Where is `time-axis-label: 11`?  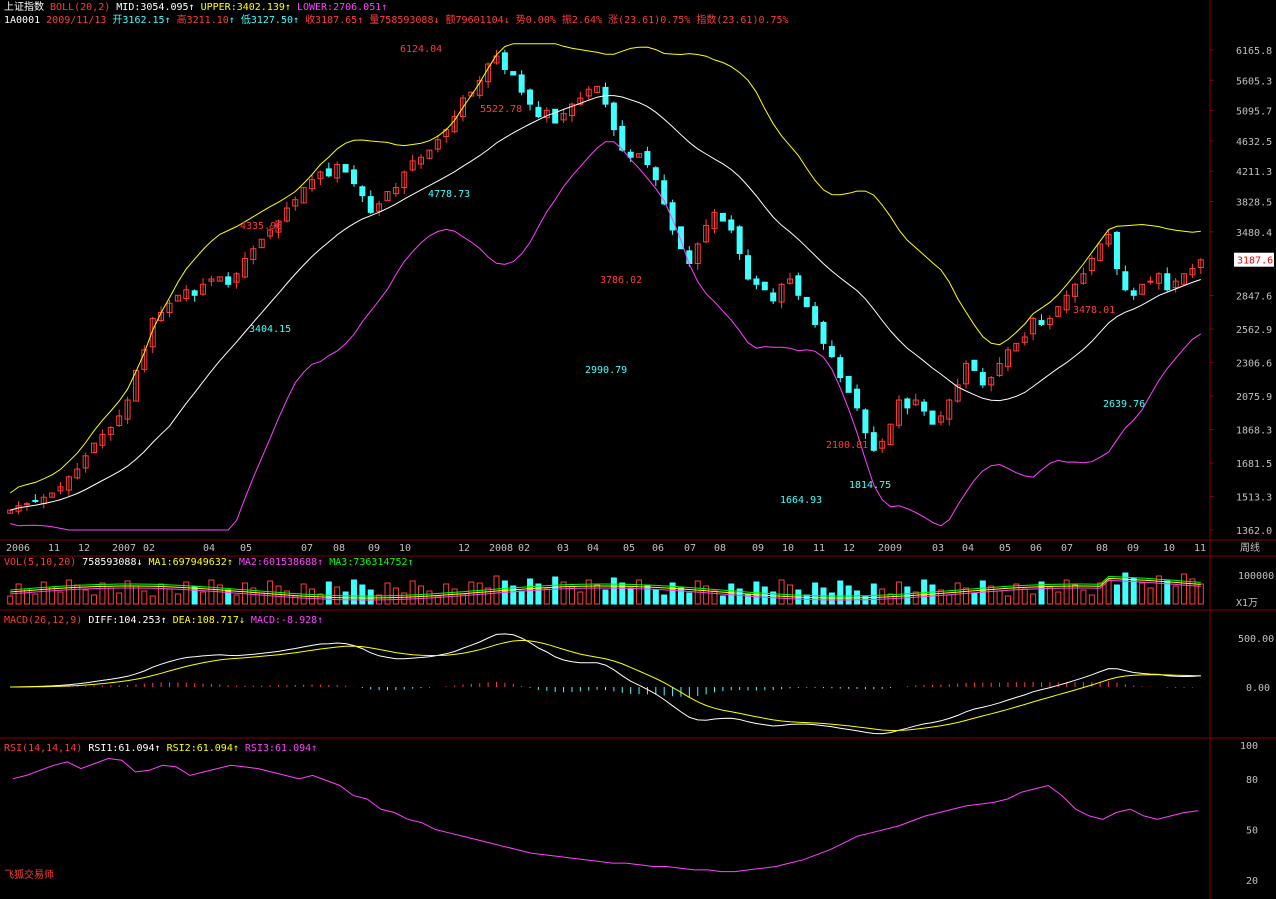 time-axis-label: 11 is located at coordinates (1200, 548).